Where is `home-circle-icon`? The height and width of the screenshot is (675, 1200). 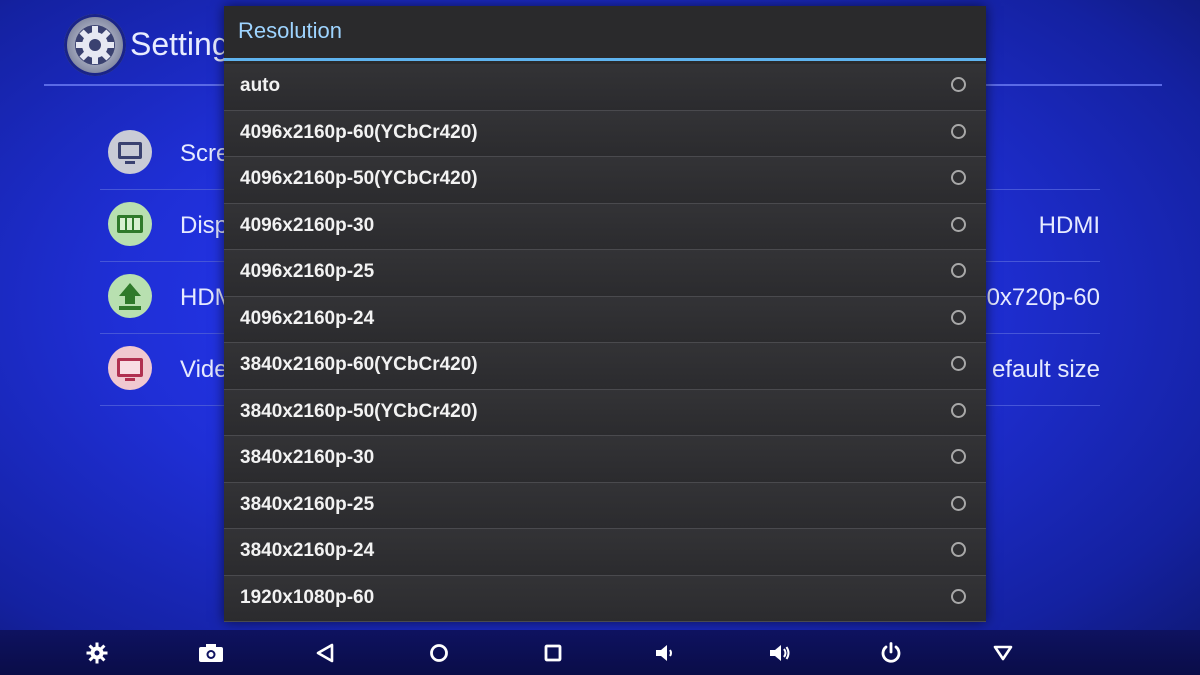
home-circle-icon is located at coordinates (439, 653).